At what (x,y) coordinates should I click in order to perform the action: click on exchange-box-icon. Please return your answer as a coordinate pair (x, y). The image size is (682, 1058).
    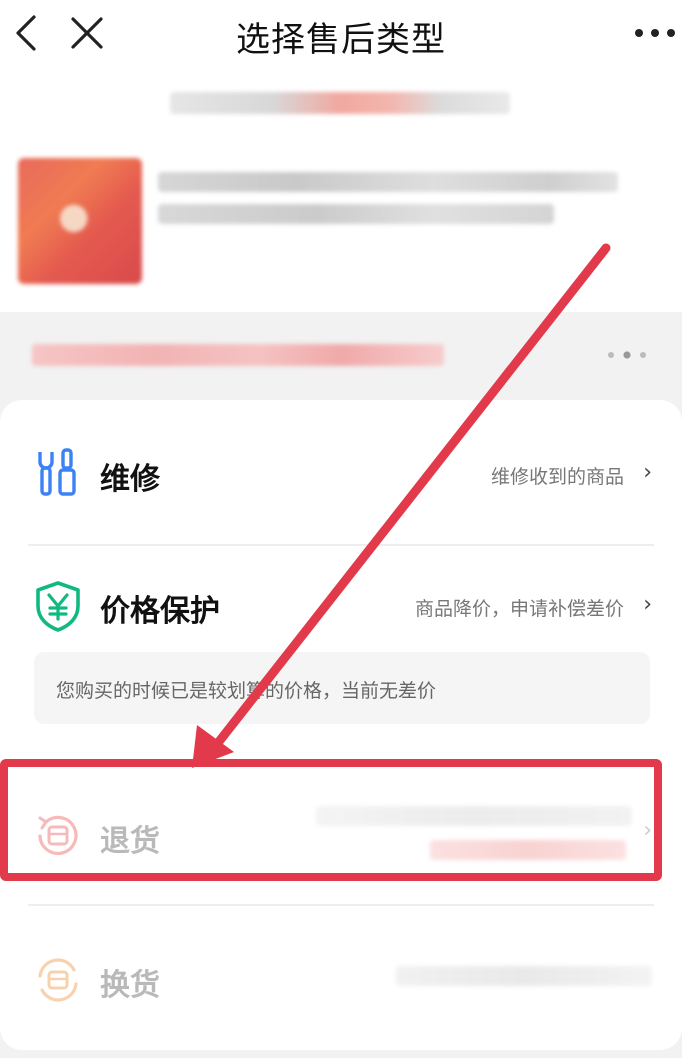
    Looking at the image, I should click on (58, 980).